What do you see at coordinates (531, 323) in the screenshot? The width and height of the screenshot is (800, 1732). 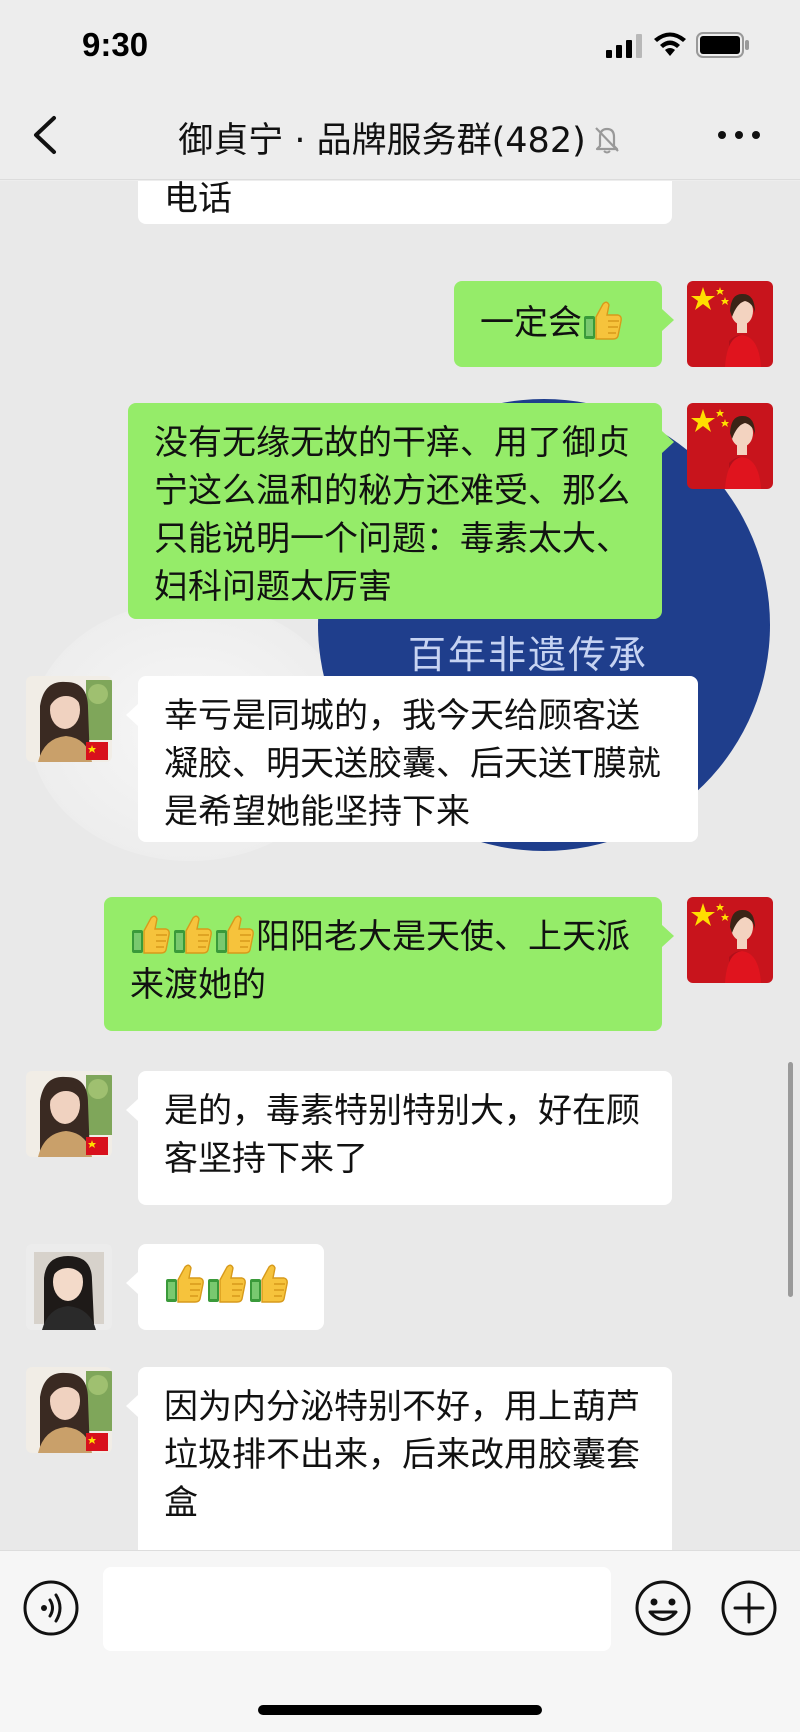 I see `message-text: 一定会` at bounding box center [531, 323].